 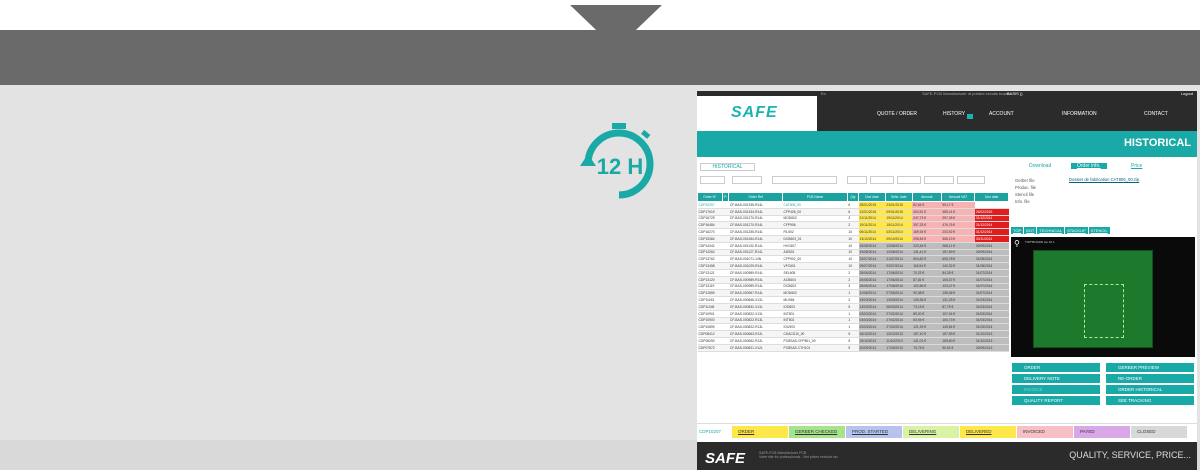 I want to click on column-header: Sello. date, so click(x=898, y=197).